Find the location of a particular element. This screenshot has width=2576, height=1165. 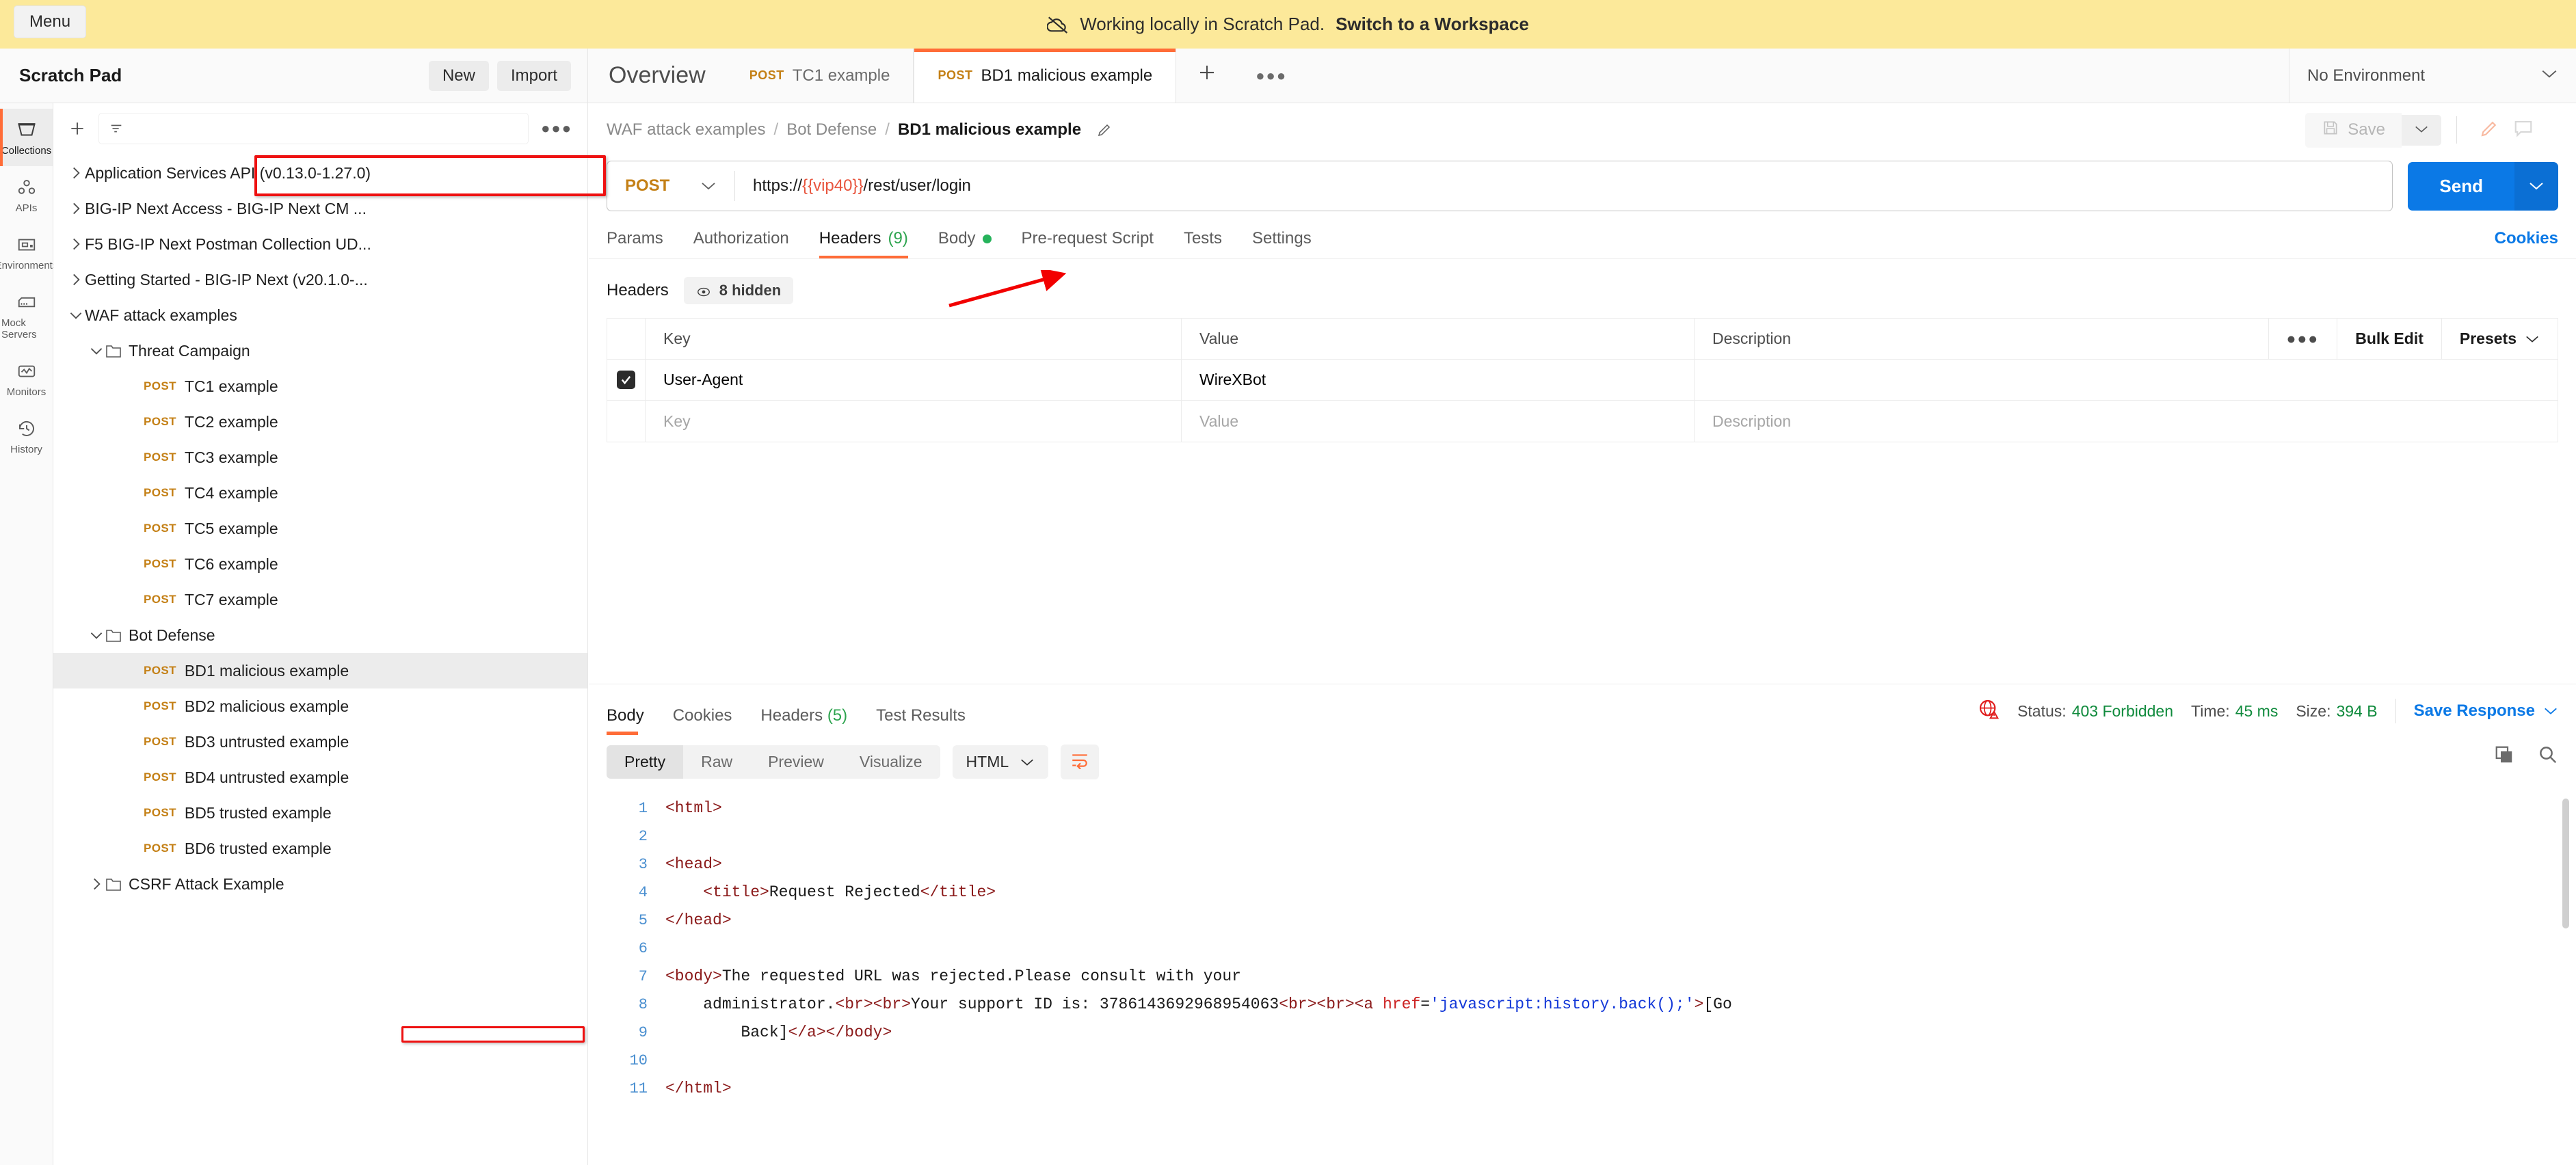

send-options-button is located at coordinates (2536, 186).